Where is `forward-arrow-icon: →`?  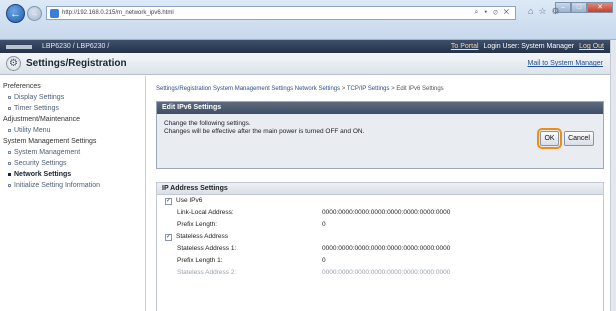 forward-arrow-icon: → is located at coordinates (34, 13).